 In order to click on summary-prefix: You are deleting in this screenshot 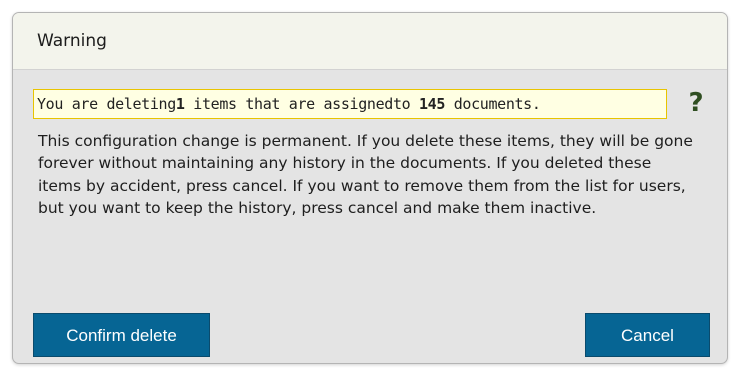, I will do `click(106, 104)`.